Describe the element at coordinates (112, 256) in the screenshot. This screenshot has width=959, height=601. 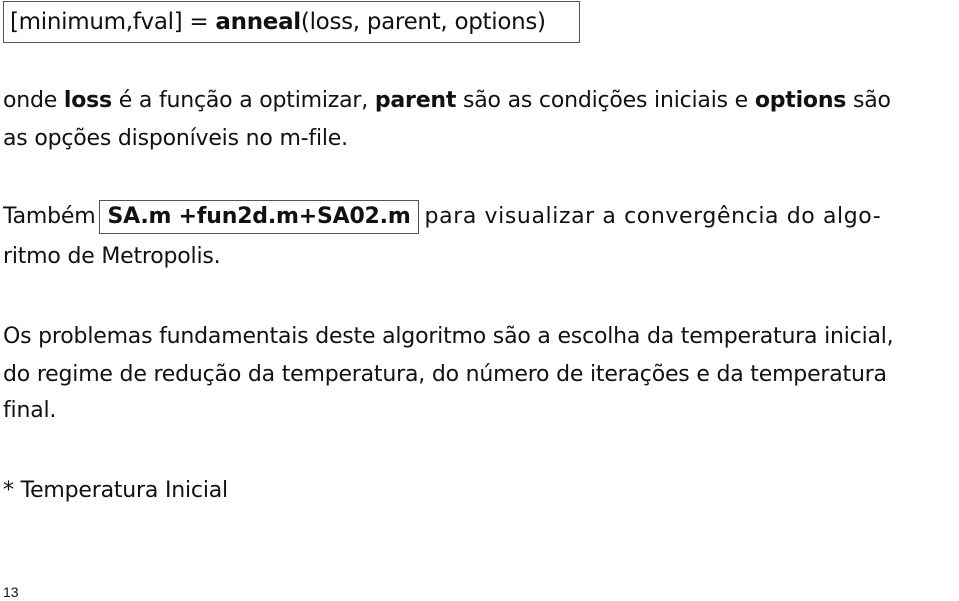
I see `para2-line2: ritmo de Metropolis.` at that location.